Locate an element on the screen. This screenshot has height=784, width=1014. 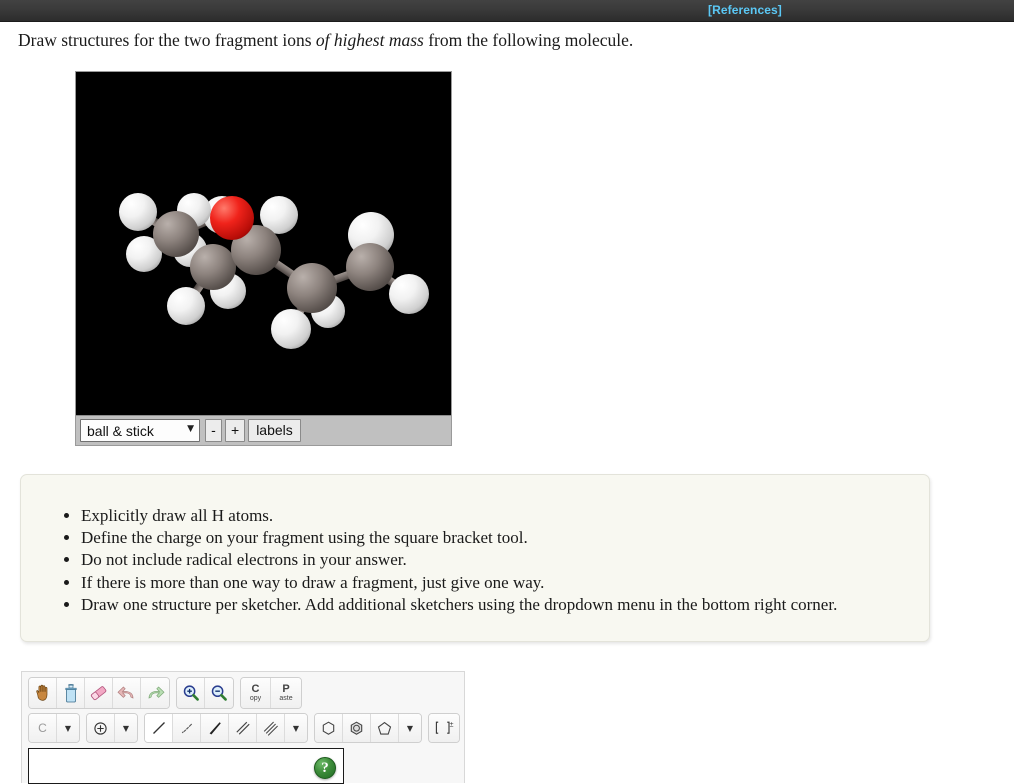
zoom-out-tool-button is located at coordinates (219, 693).